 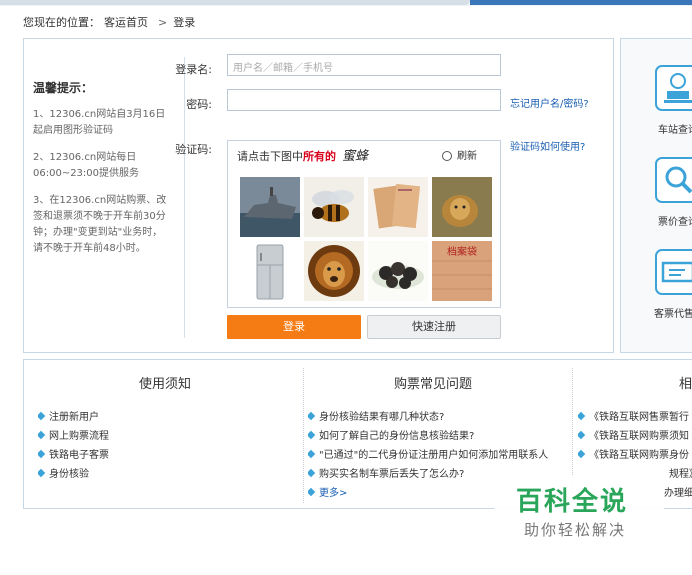 What do you see at coordinates (270, 207) in the screenshot?
I see `captcha-tile-warship` at bounding box center [270, 207].